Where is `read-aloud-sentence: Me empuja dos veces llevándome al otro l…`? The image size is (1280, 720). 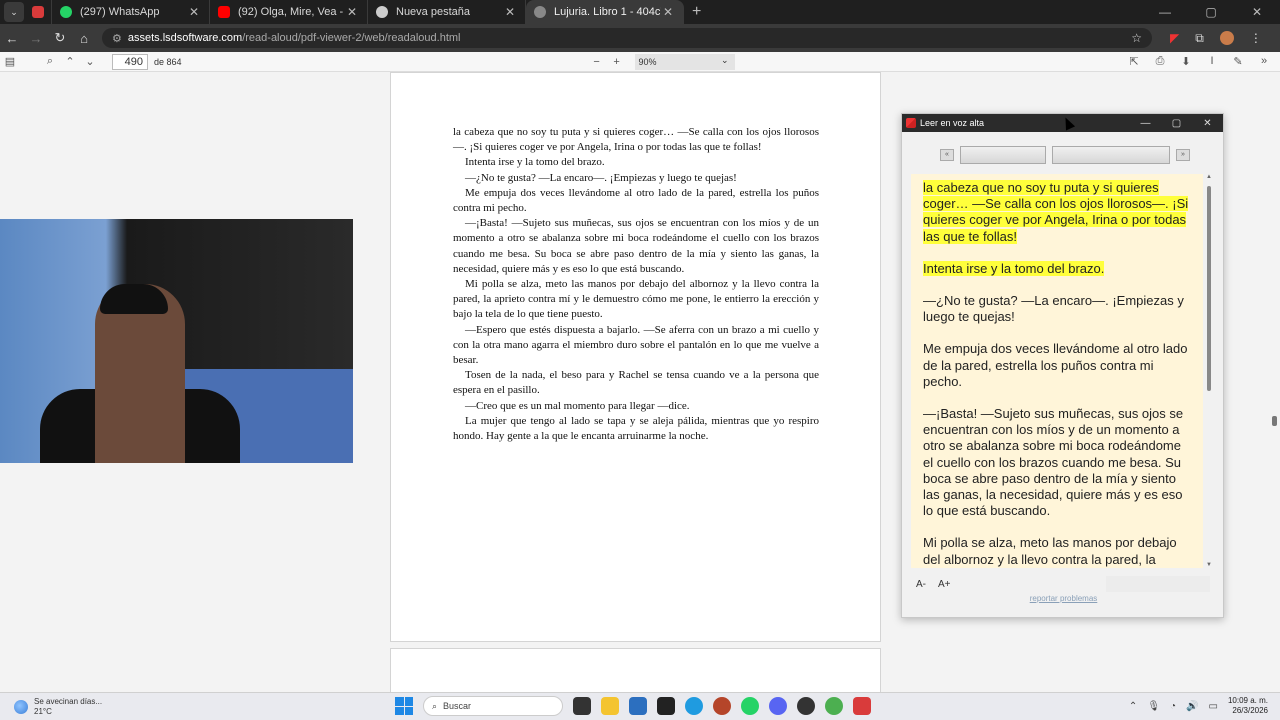 read-aloud-sentence: Me empuja dos veces llevándome al otro l… is located at coordinates (1055, 365).